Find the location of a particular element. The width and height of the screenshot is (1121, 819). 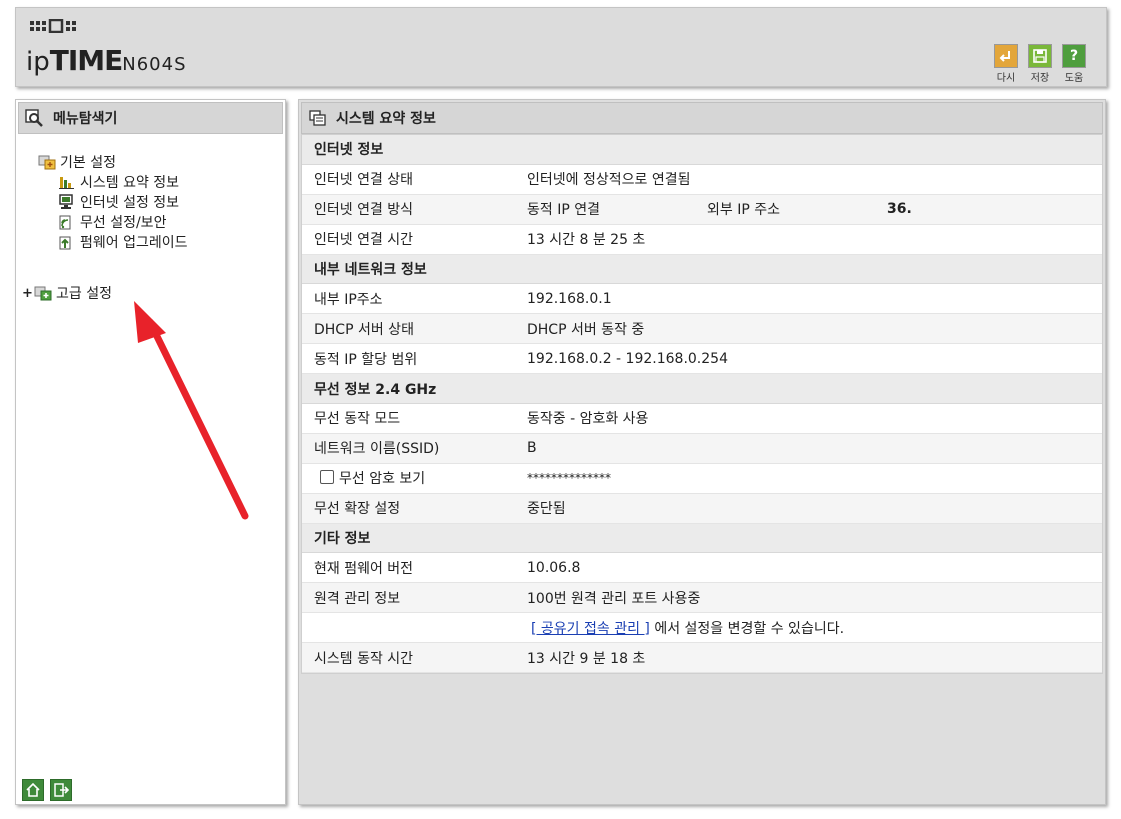

brand-prefix: ip is located at coordinates (38, 62).